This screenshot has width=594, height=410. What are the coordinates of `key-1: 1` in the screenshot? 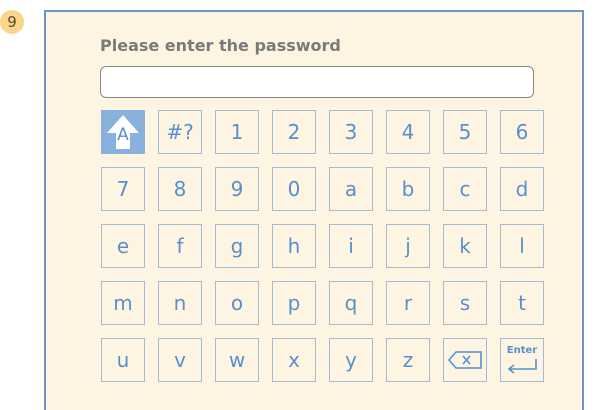 It's located at (237, 132).